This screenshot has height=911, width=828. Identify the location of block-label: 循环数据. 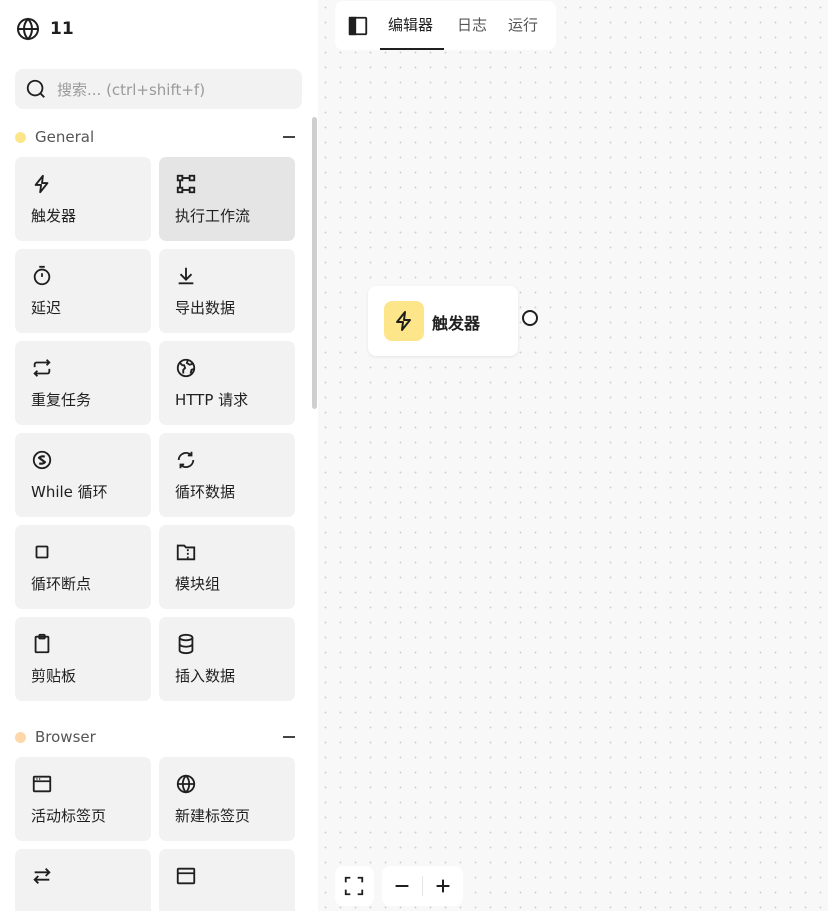
(205, 492).